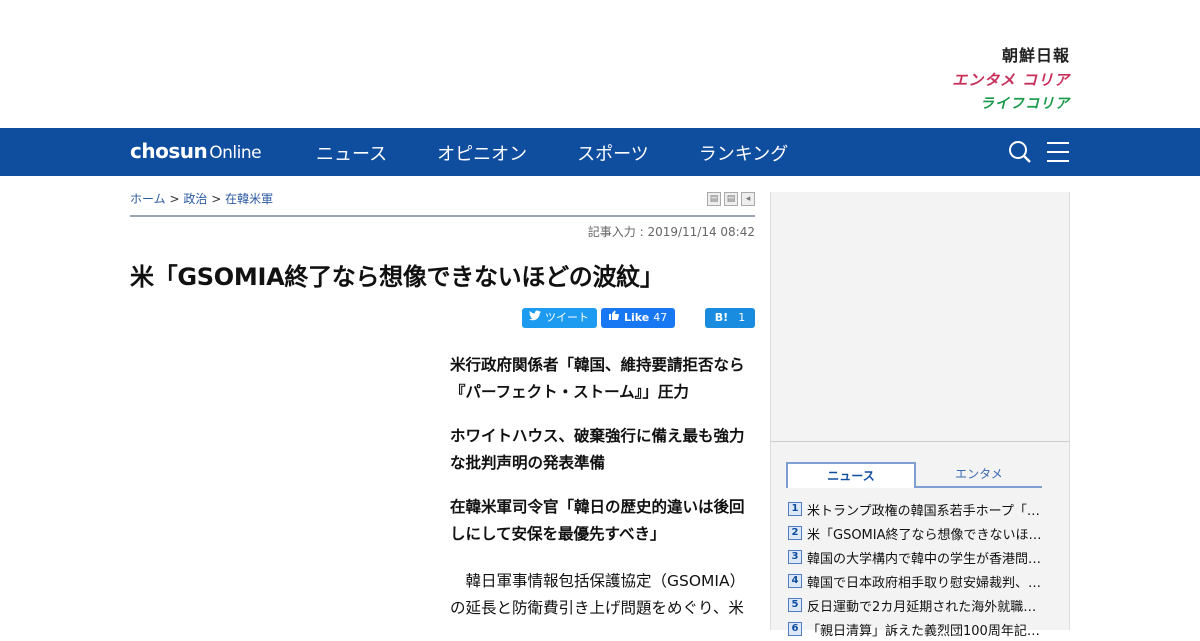 Image resolution: width=1200 pixels, height=641 pixels. I want to click on breadcrumb: ホーム > 政治 > 在韓米軍, so click(201, 198).